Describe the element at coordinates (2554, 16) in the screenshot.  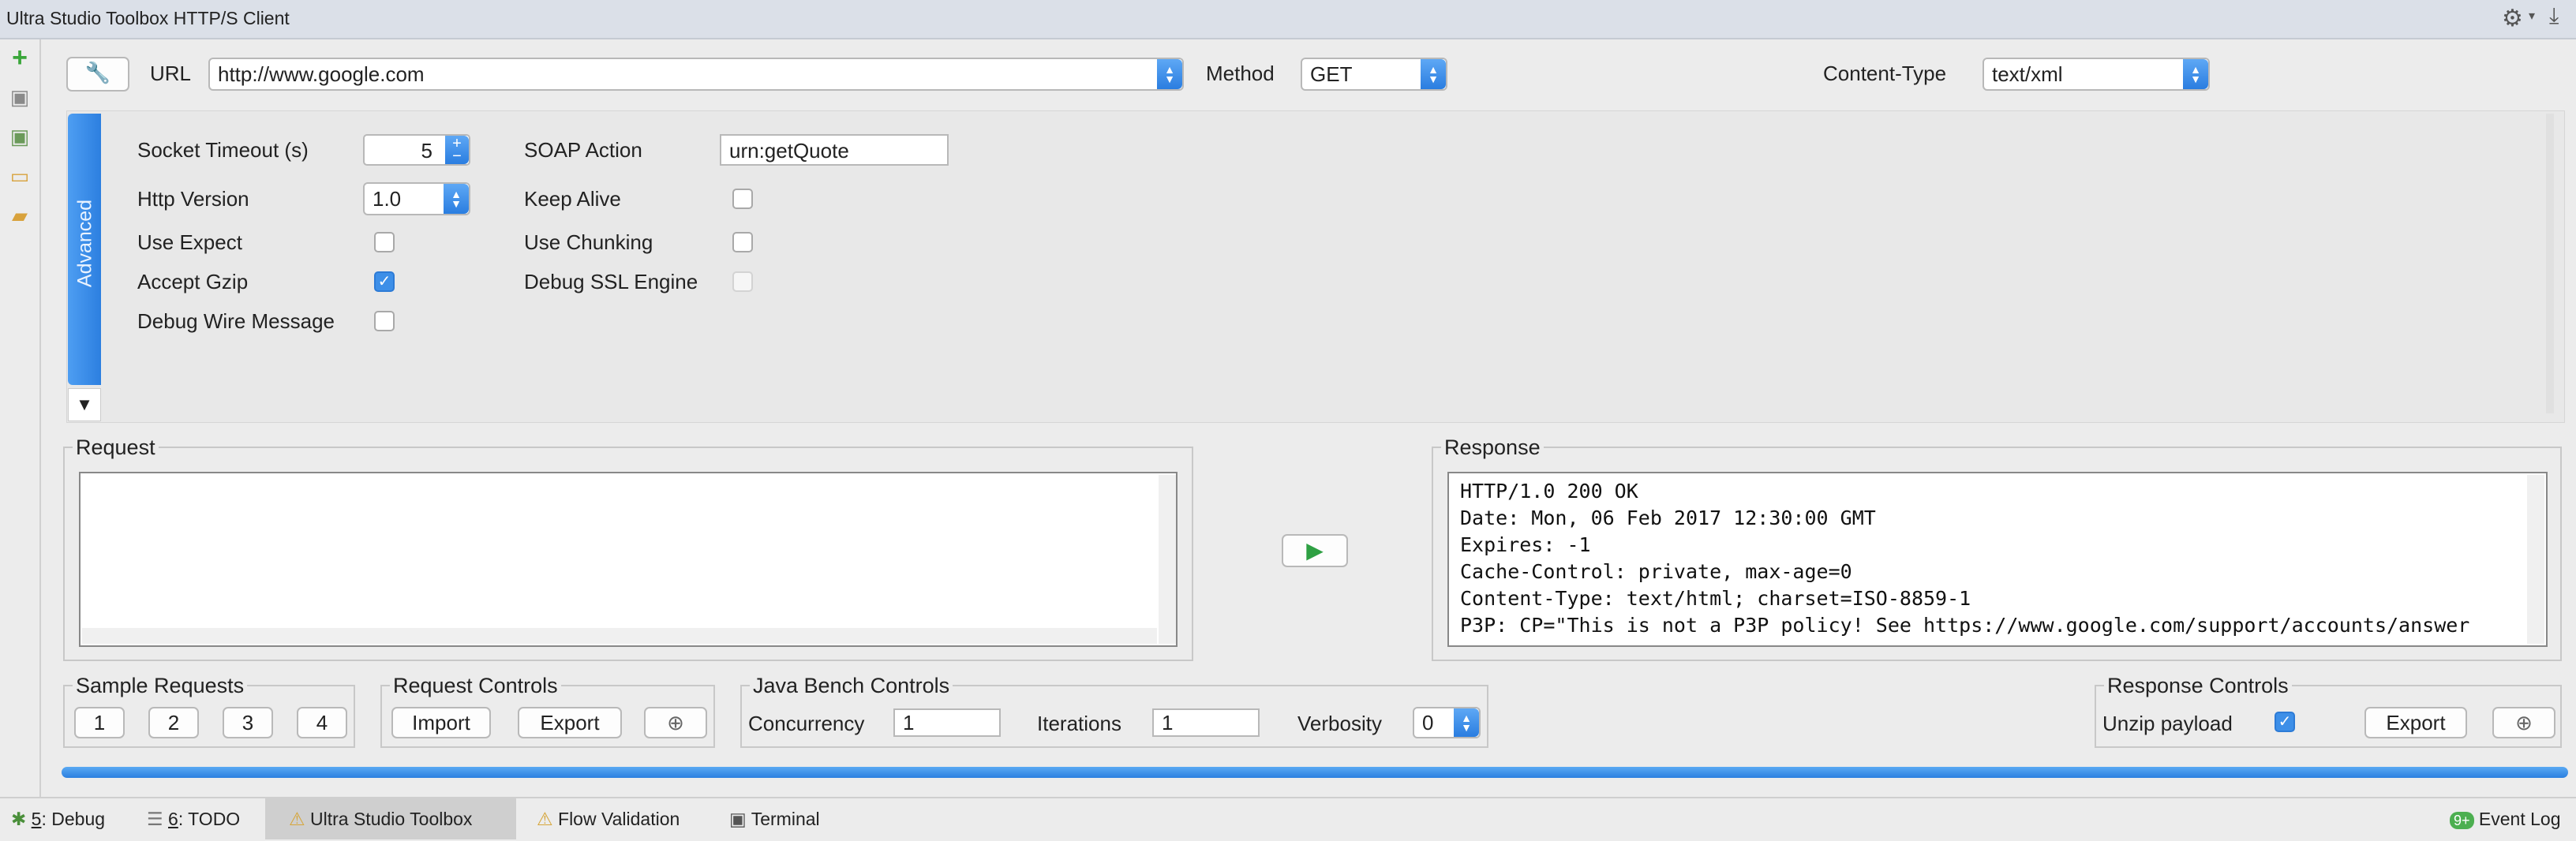
I see `download-icon: ⤓` at that location.